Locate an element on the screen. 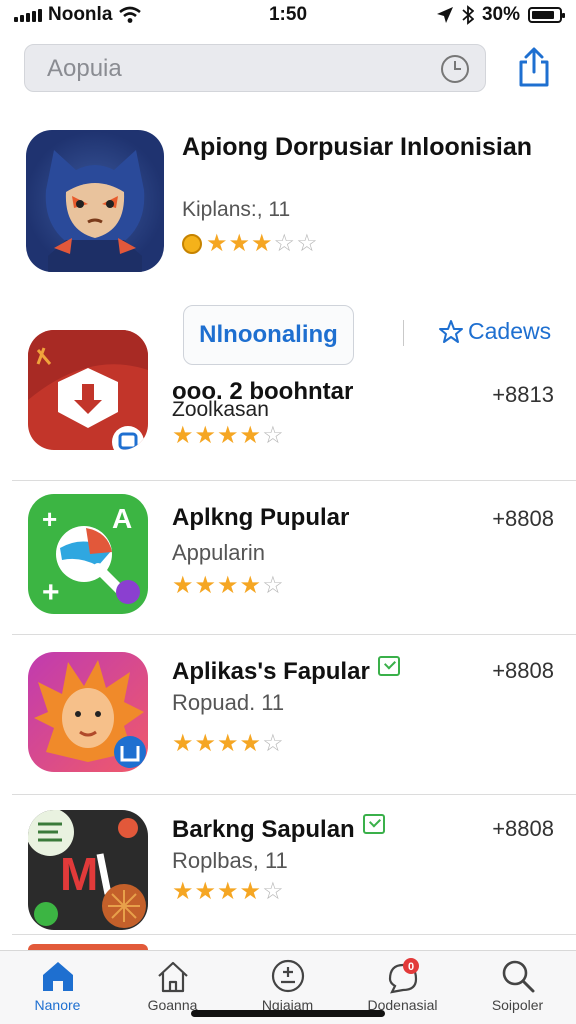 This screenshot has width=576, height=1024. tab-fourth: 0 Dodenasial is located at coordinates (402, 987).